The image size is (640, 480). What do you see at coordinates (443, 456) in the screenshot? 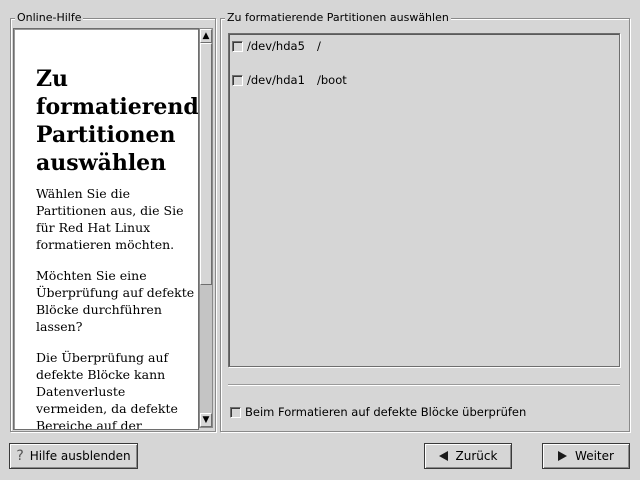
I see `left-arrow-icon` at bounding box center [443, 456].